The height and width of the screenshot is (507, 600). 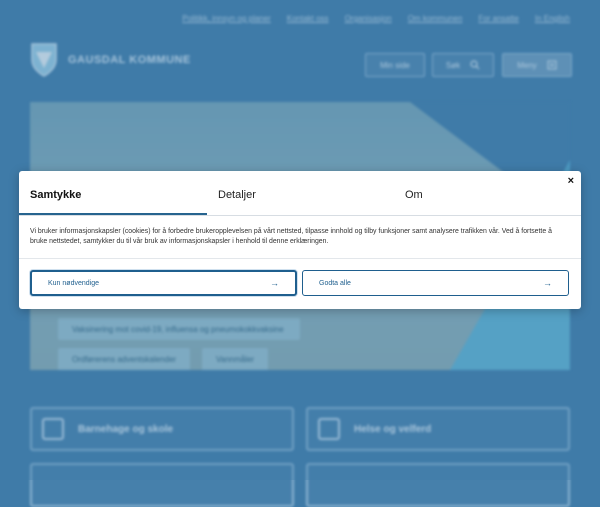 I want to click on active-tab-indicator, so click(x=113, y=214).